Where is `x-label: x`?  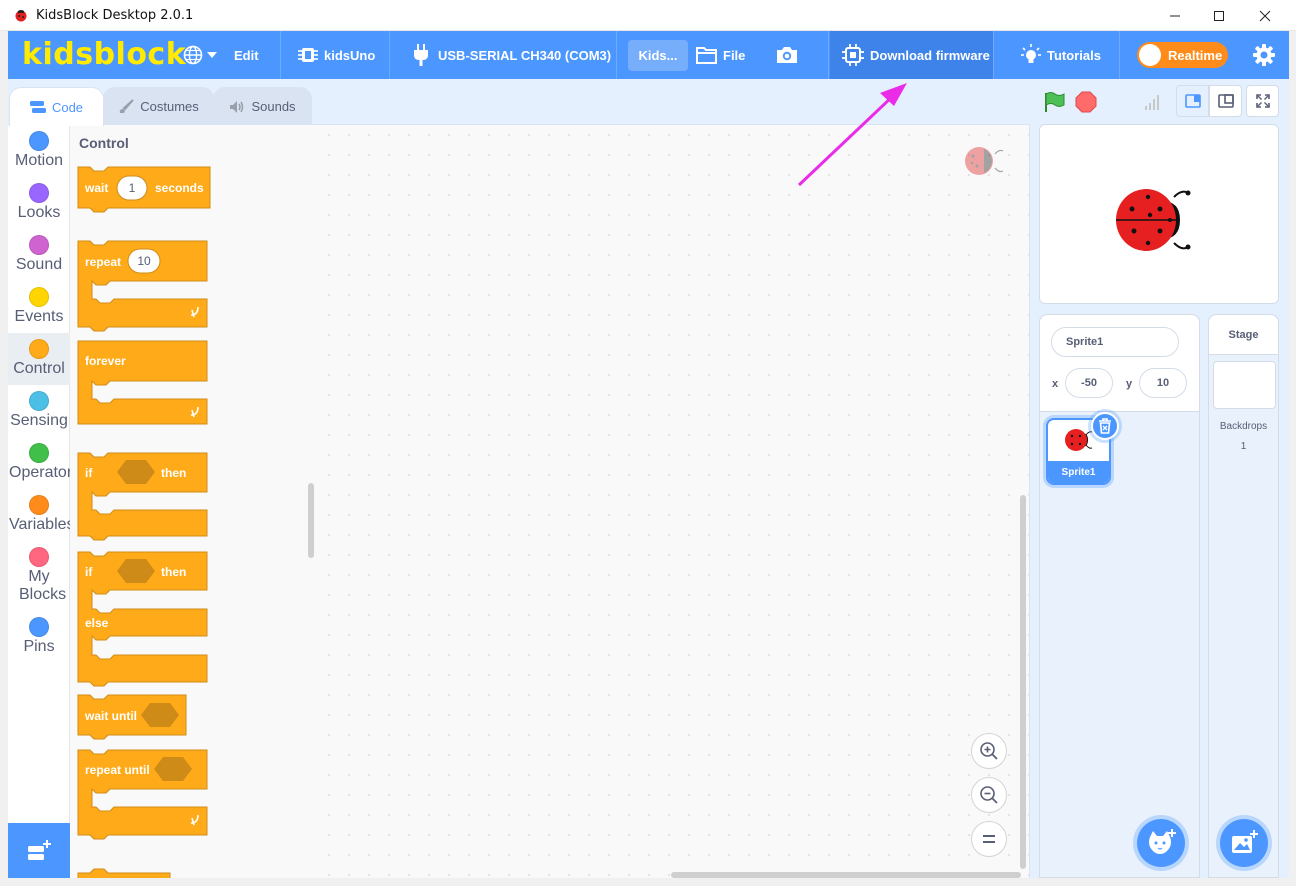
x-label: x is located at coordinates (1055, 384).